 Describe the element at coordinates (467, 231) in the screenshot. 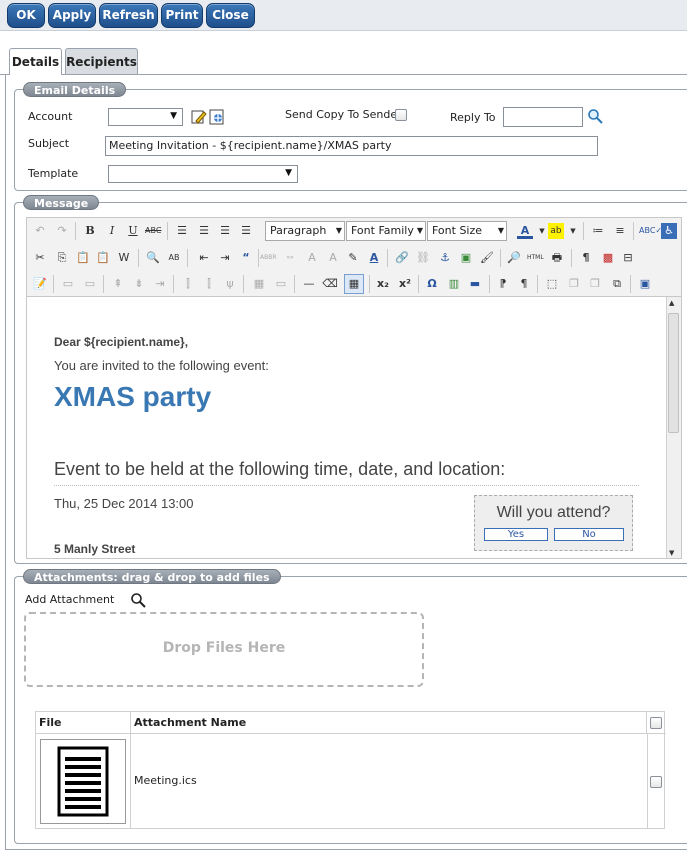

I see `font-size-select: Font Size ▼` at that location.